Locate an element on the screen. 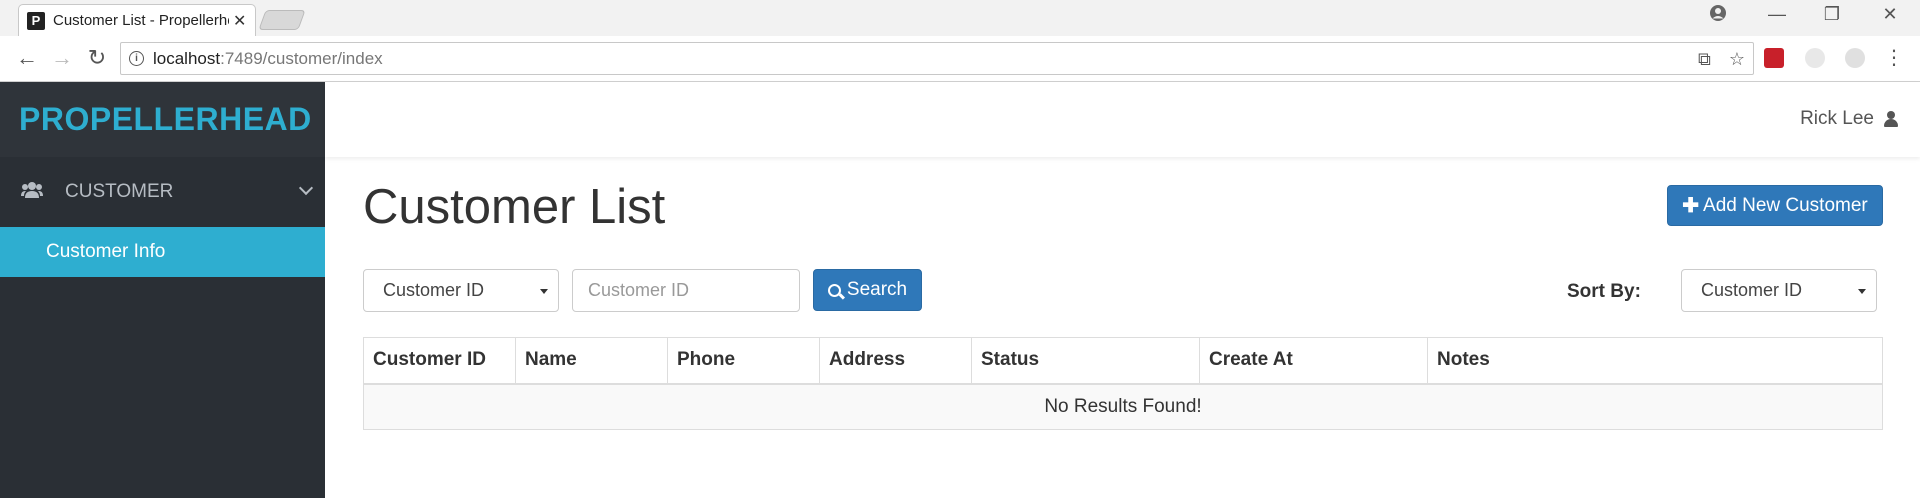 This screenshot has height=498, width=1920. brand-logo: PROPELLERHEAD is located at coordinates (162, 119).